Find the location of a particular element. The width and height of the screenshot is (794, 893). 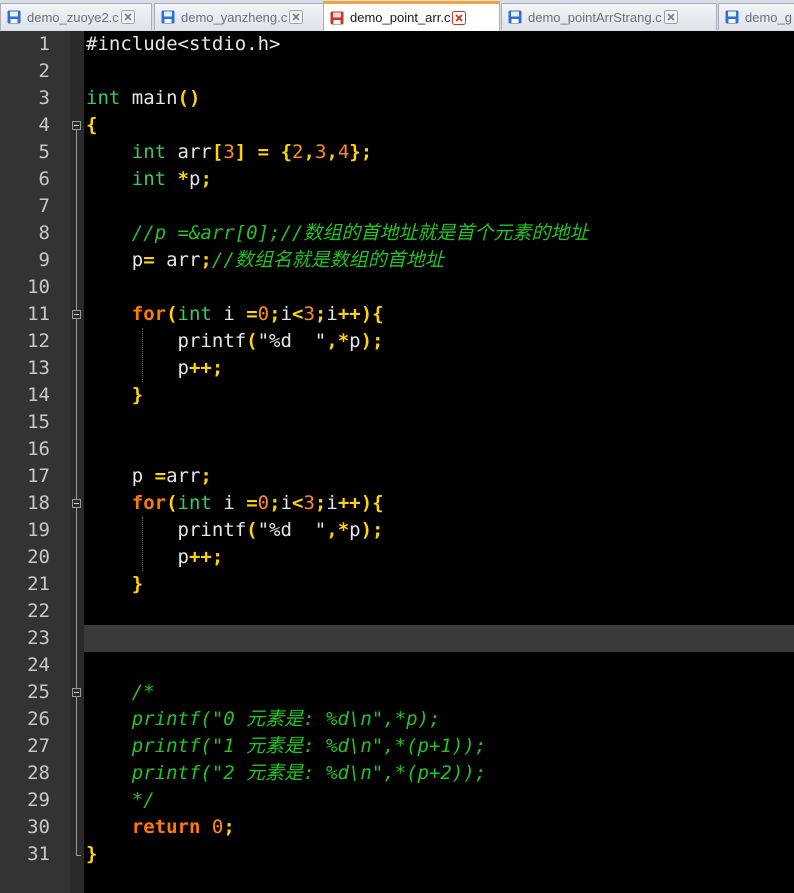

line-number: 12 is located at coordinates (38, 341).